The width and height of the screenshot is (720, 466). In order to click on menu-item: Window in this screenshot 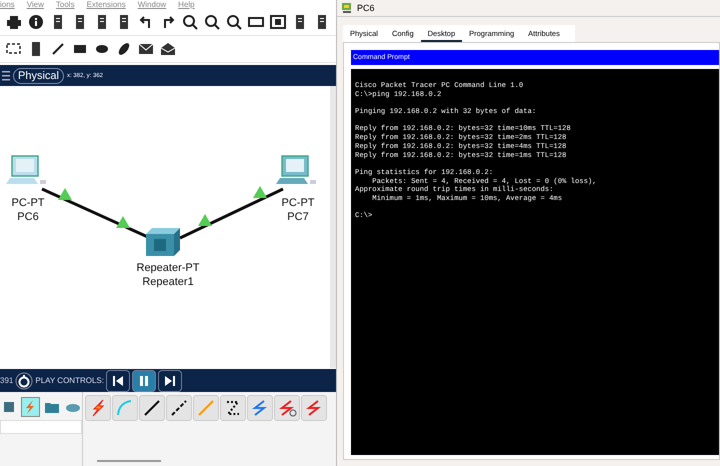, I will do `click(152, 4)`.